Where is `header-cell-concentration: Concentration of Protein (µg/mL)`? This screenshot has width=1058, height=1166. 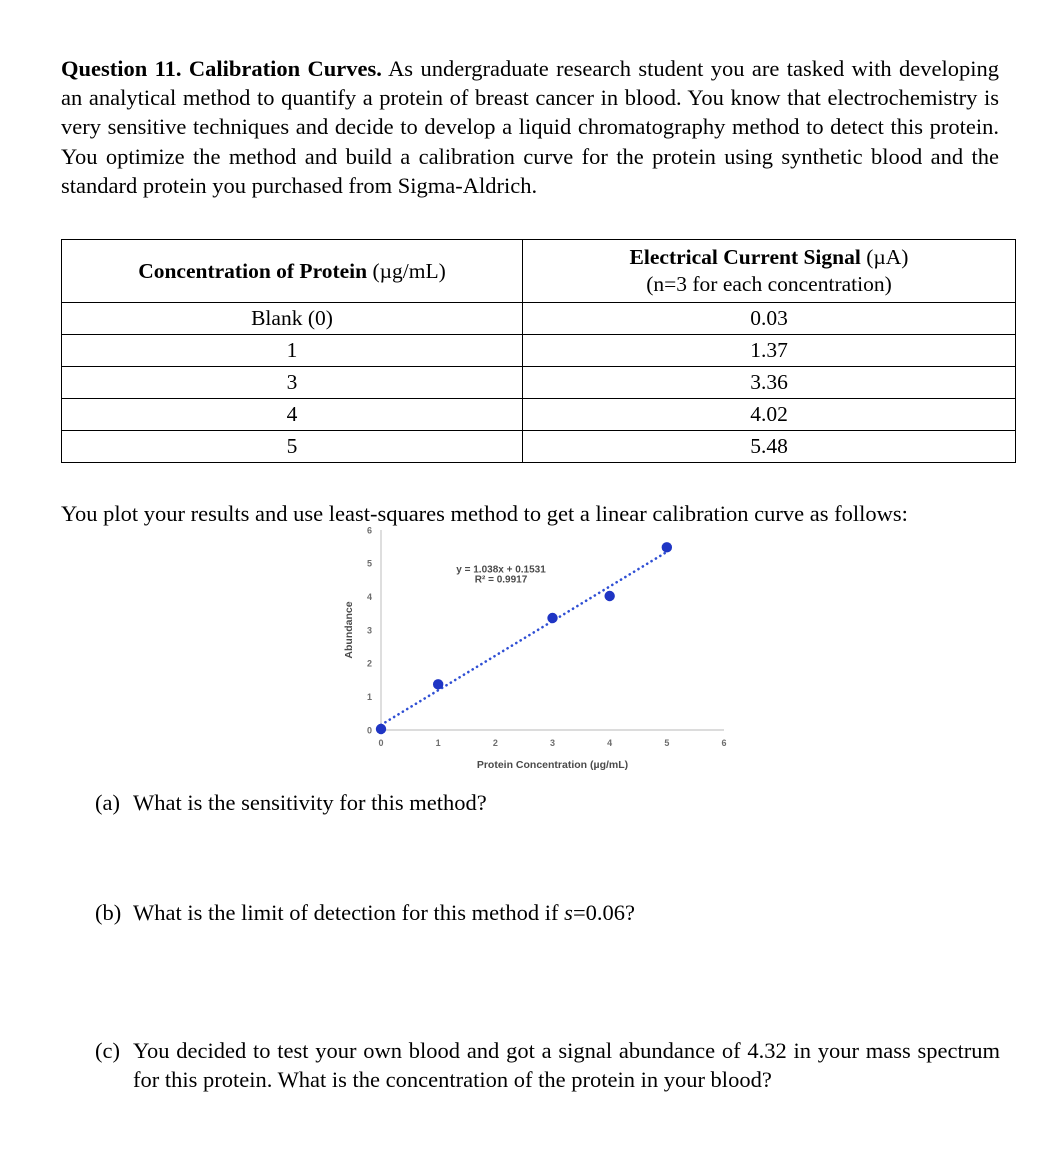 header-cell-concentration: Concentration of Protein (µg/mL) is located at coordinates (292, 271).